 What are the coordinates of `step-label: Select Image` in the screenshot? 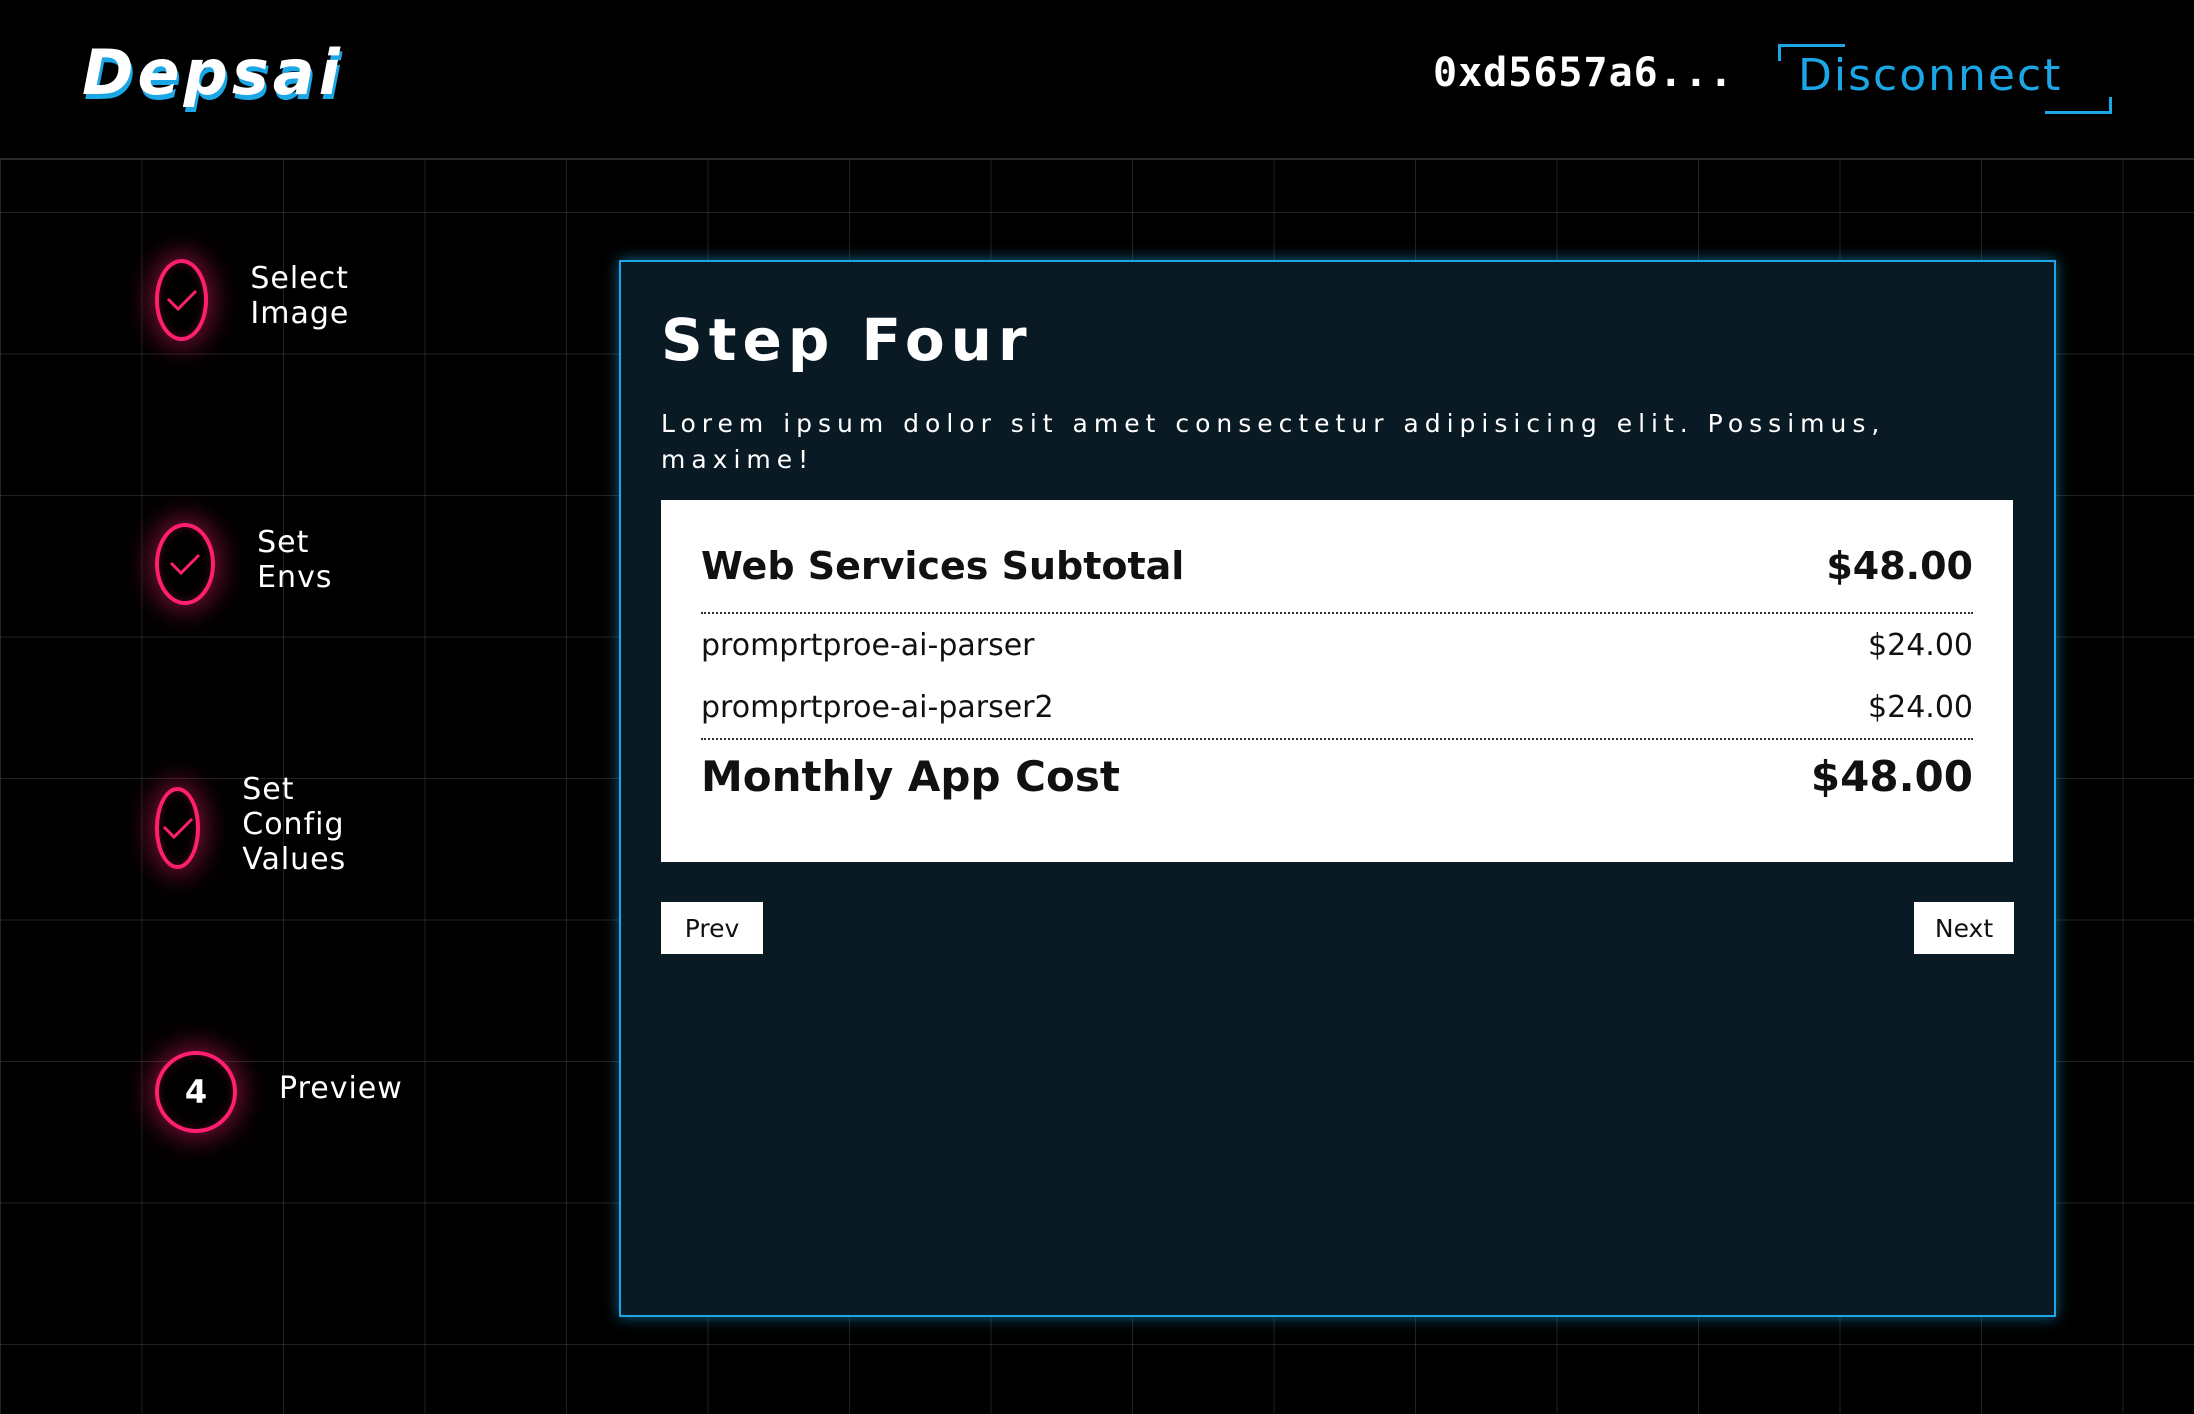 It's located at (300, 296).